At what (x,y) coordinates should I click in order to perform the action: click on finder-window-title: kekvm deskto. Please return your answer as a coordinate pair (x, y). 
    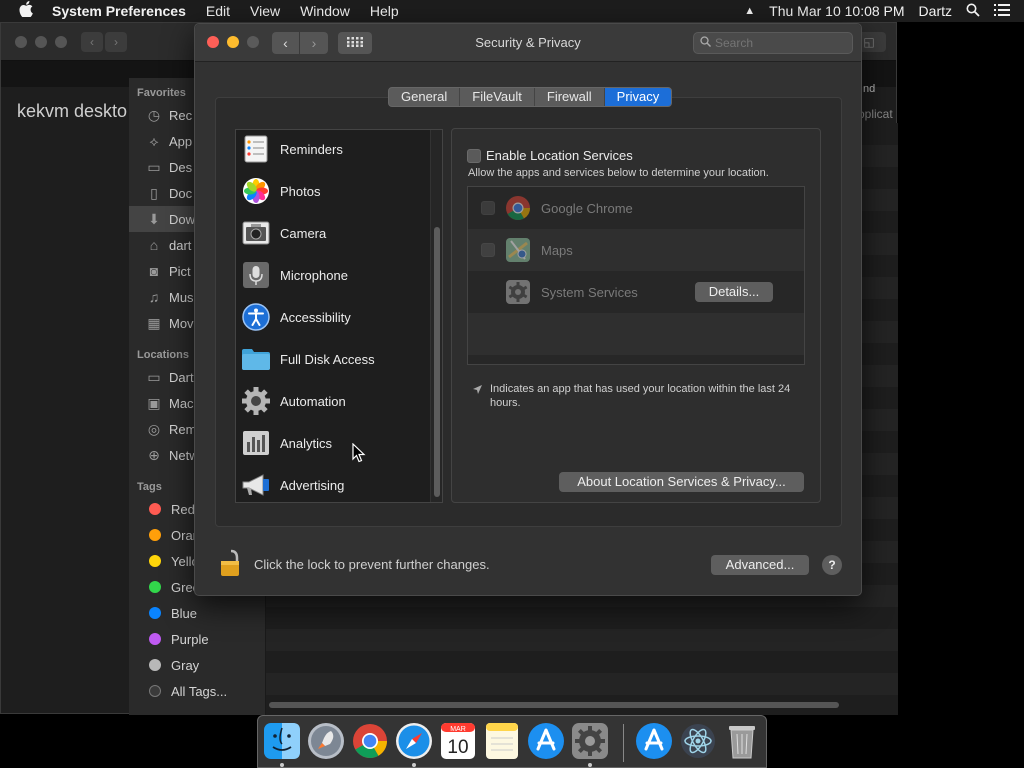
    Looking at the image, I should click on (72, 111).